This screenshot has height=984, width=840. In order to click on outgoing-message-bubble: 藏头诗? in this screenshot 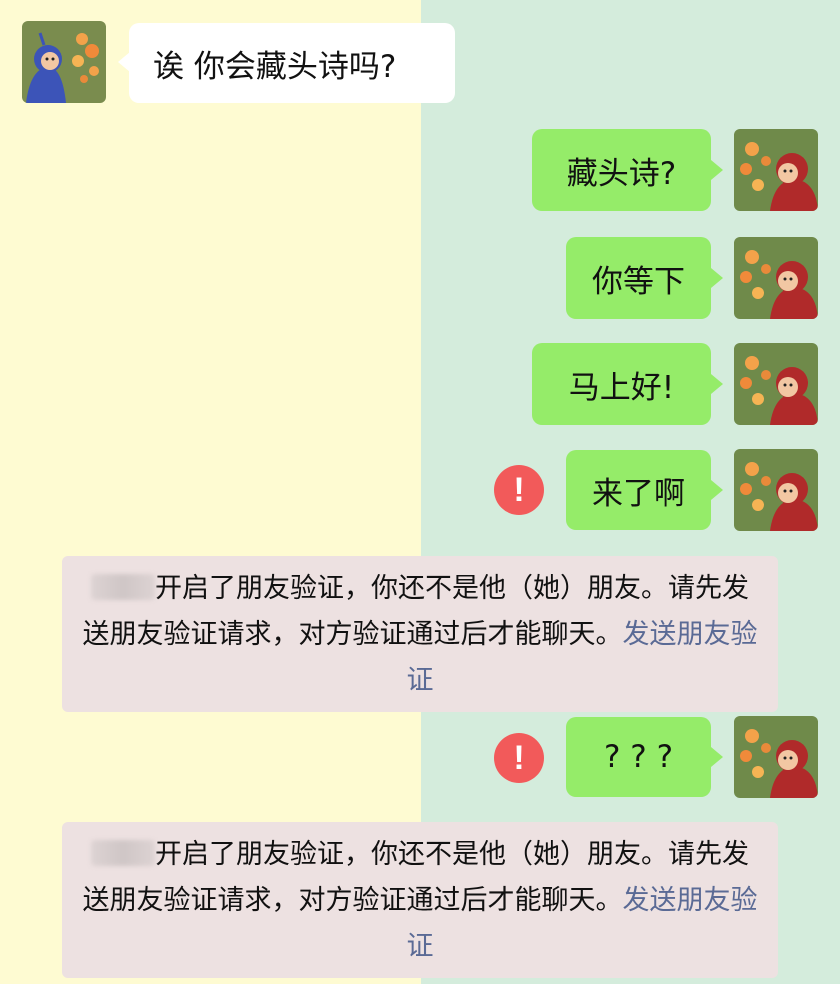, I will do `click(621, 170)`.